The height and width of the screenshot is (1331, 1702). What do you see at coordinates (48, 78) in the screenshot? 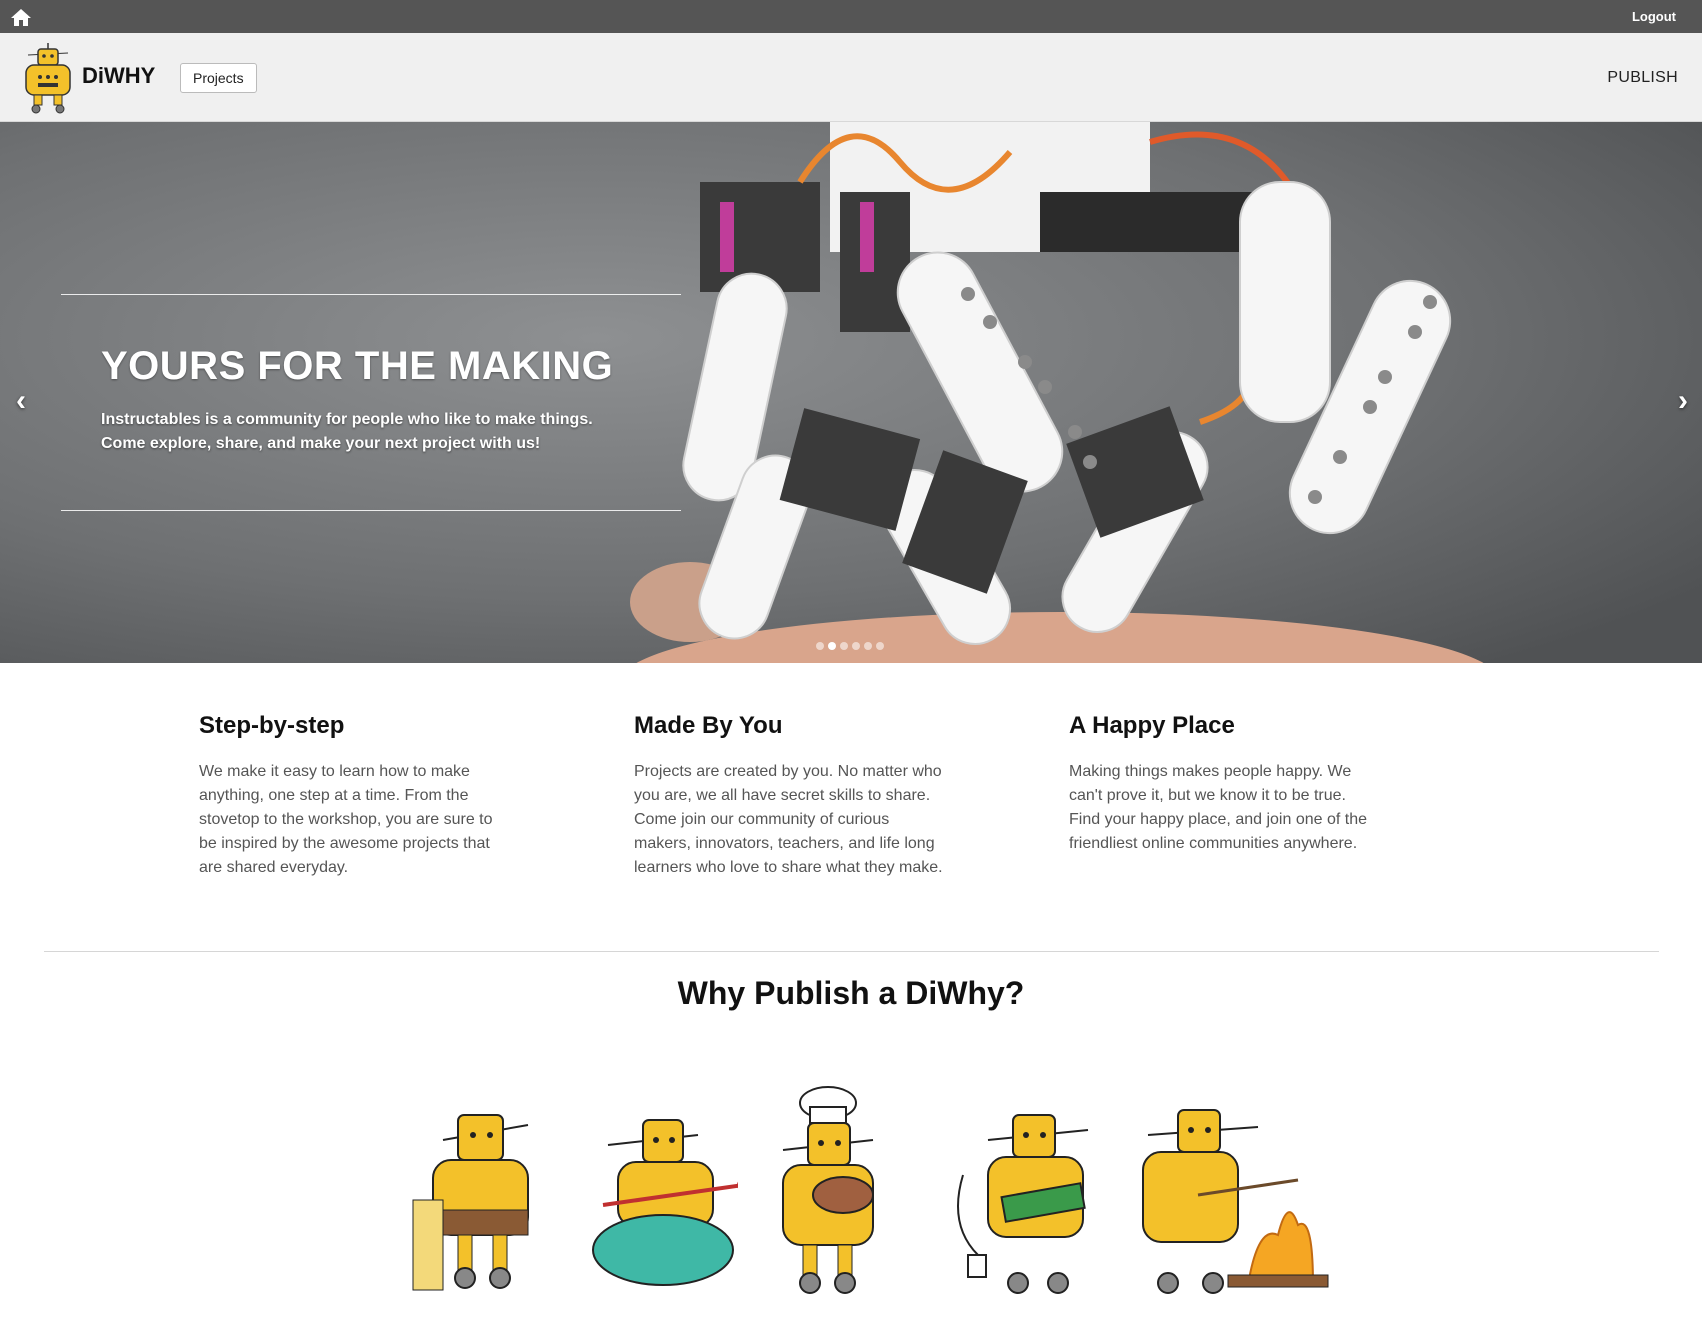
I see `robot-logo-icon` at bounding box center [48, 78].